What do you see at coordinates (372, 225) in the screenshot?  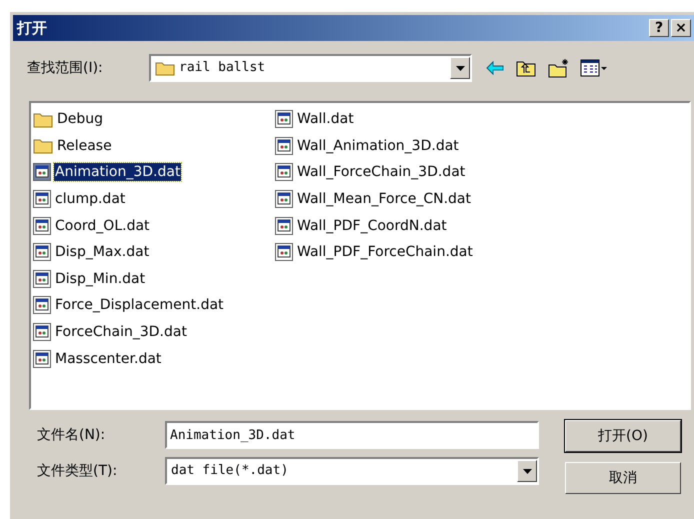 I see `file-item: Wall_PDF_CoordN.dat` at bounding box center [372, 225].